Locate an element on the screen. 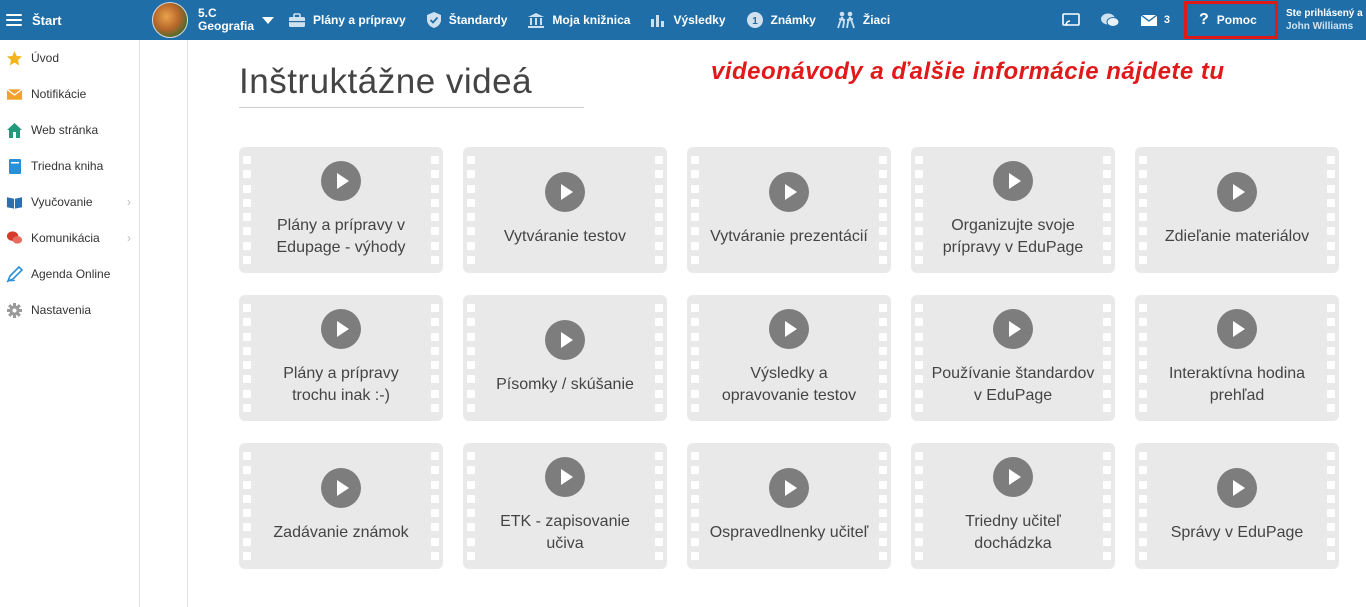 The image size is (1366, 607). page-title: Inštruktážne videá is located at coordinates (386, 81).